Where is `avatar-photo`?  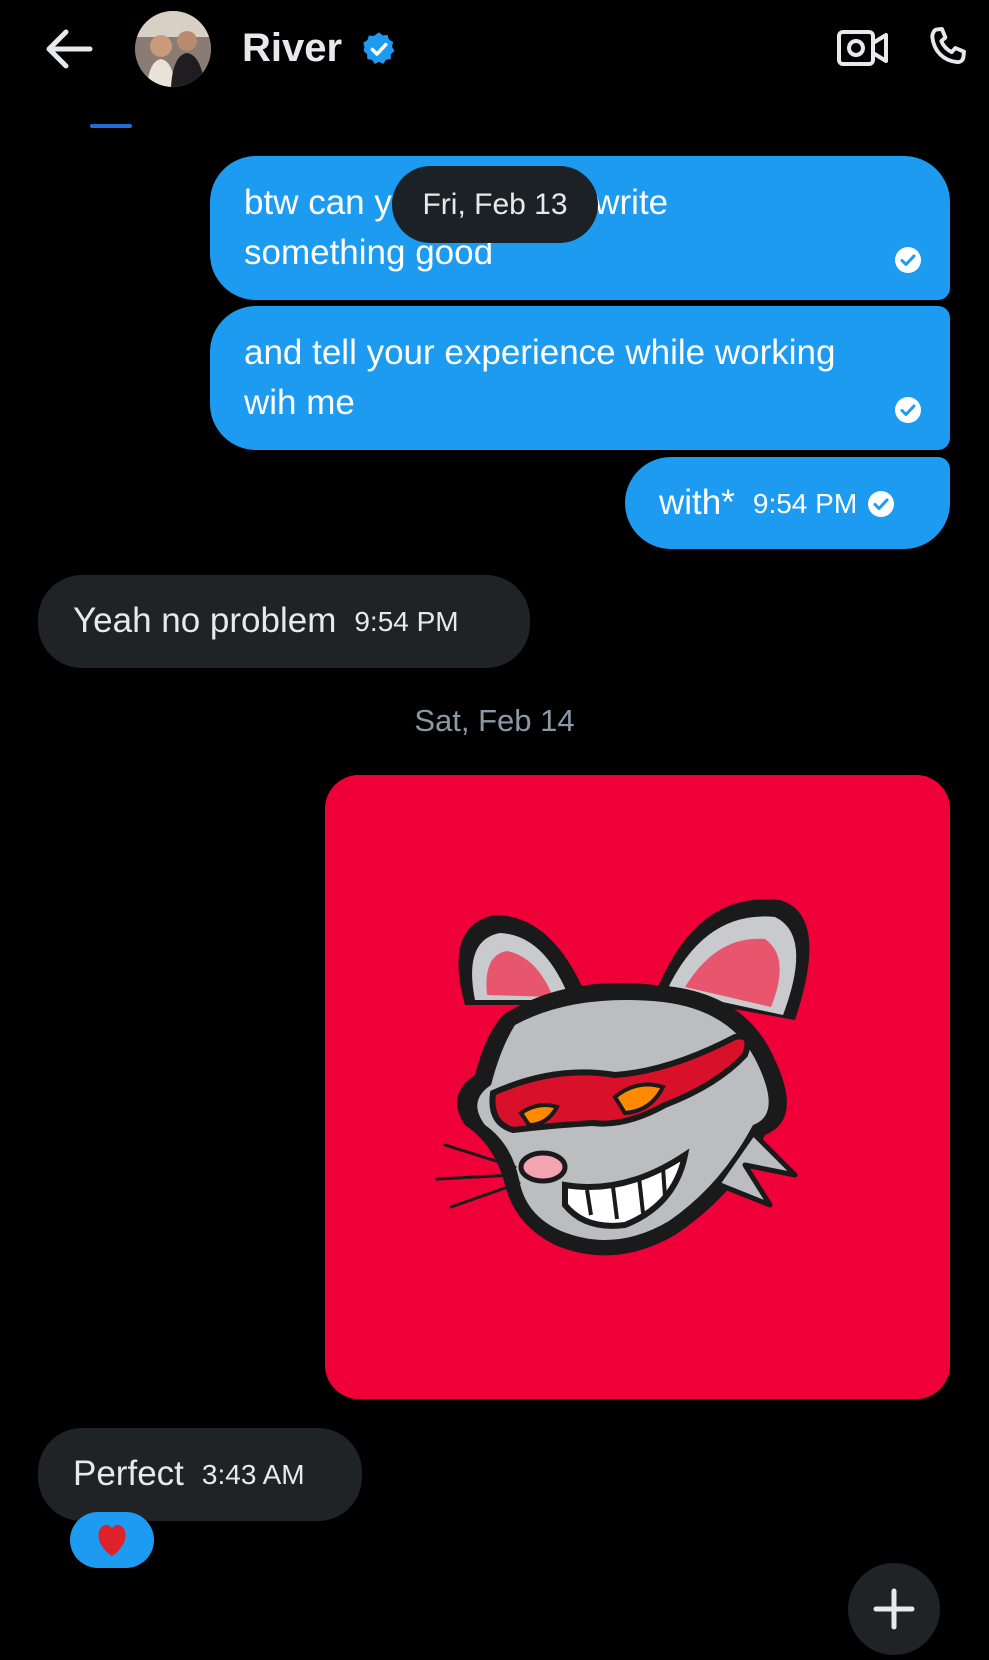
avatar-photo is located at coordinates (173, 49).